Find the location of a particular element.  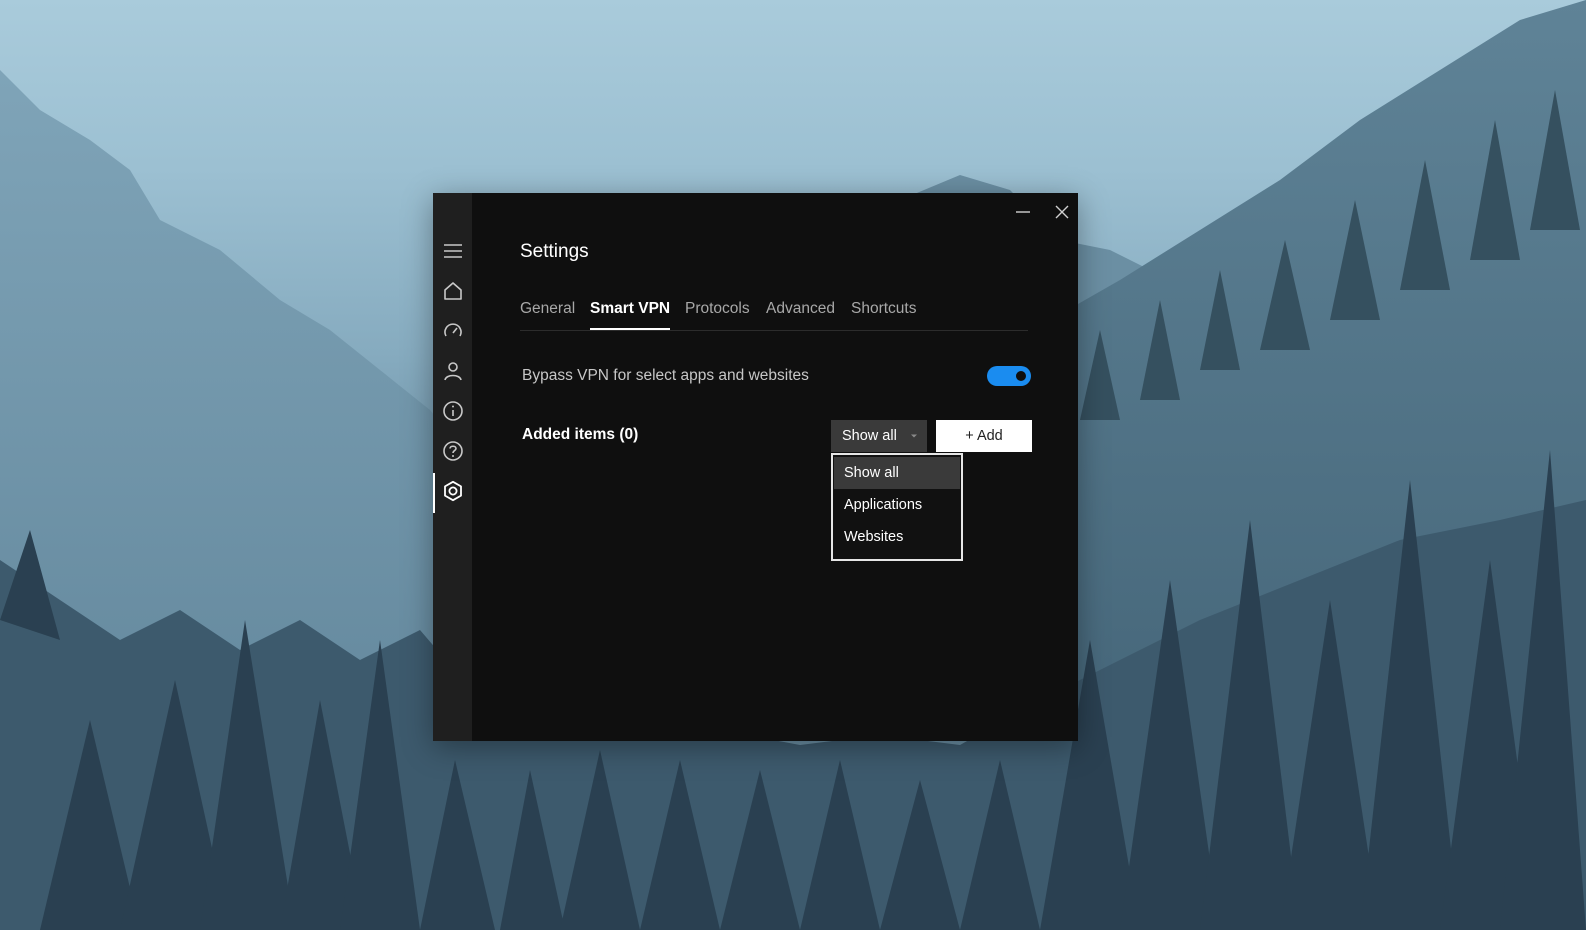

sidebar-rail is located at coordinates (452, 467).